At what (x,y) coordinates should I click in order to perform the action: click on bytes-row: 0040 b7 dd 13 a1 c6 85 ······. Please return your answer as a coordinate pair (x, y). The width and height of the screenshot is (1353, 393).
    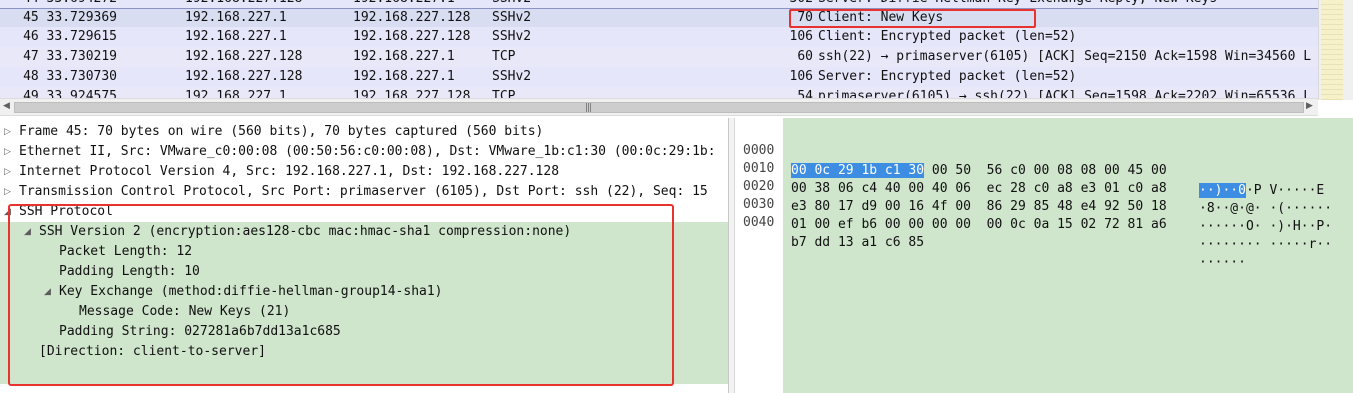
    Looking at the image, I should click on (990, 231).